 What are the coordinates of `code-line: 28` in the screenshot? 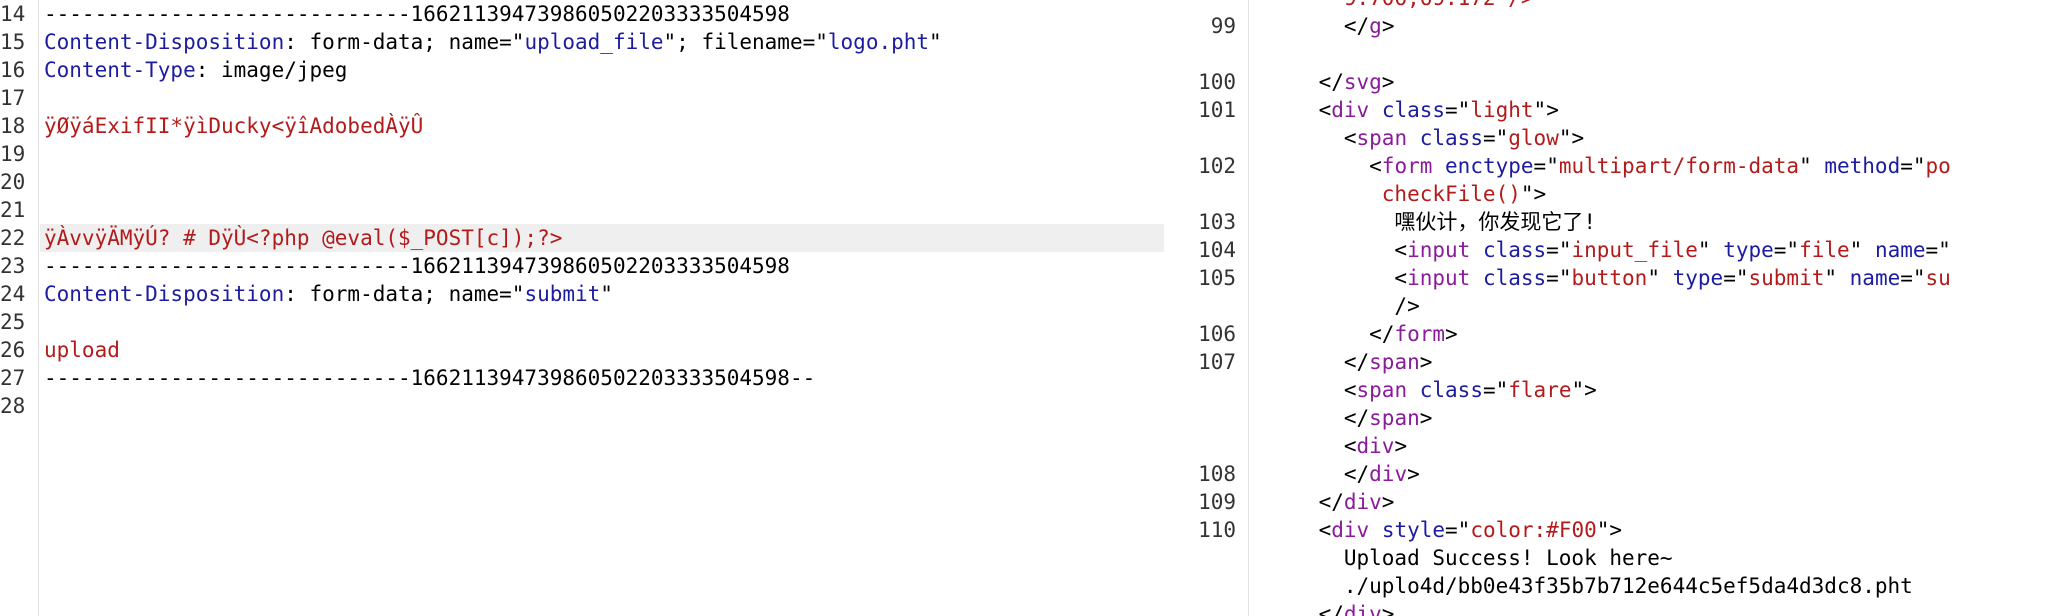 It's located at (594, 406).